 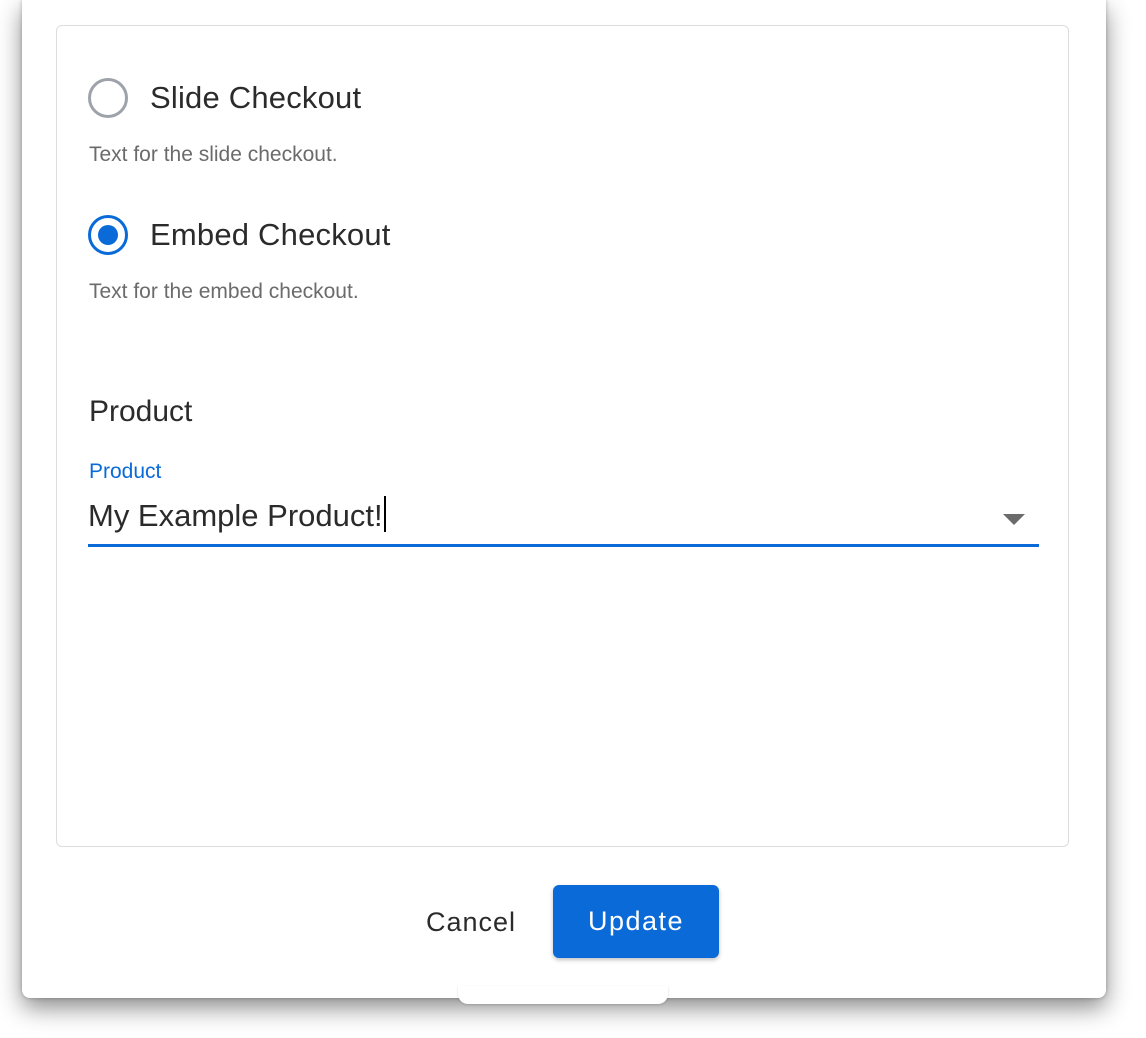 I want to click on radio-option-embed-checkout: Embed Checkout, so click(x=239, y=235).